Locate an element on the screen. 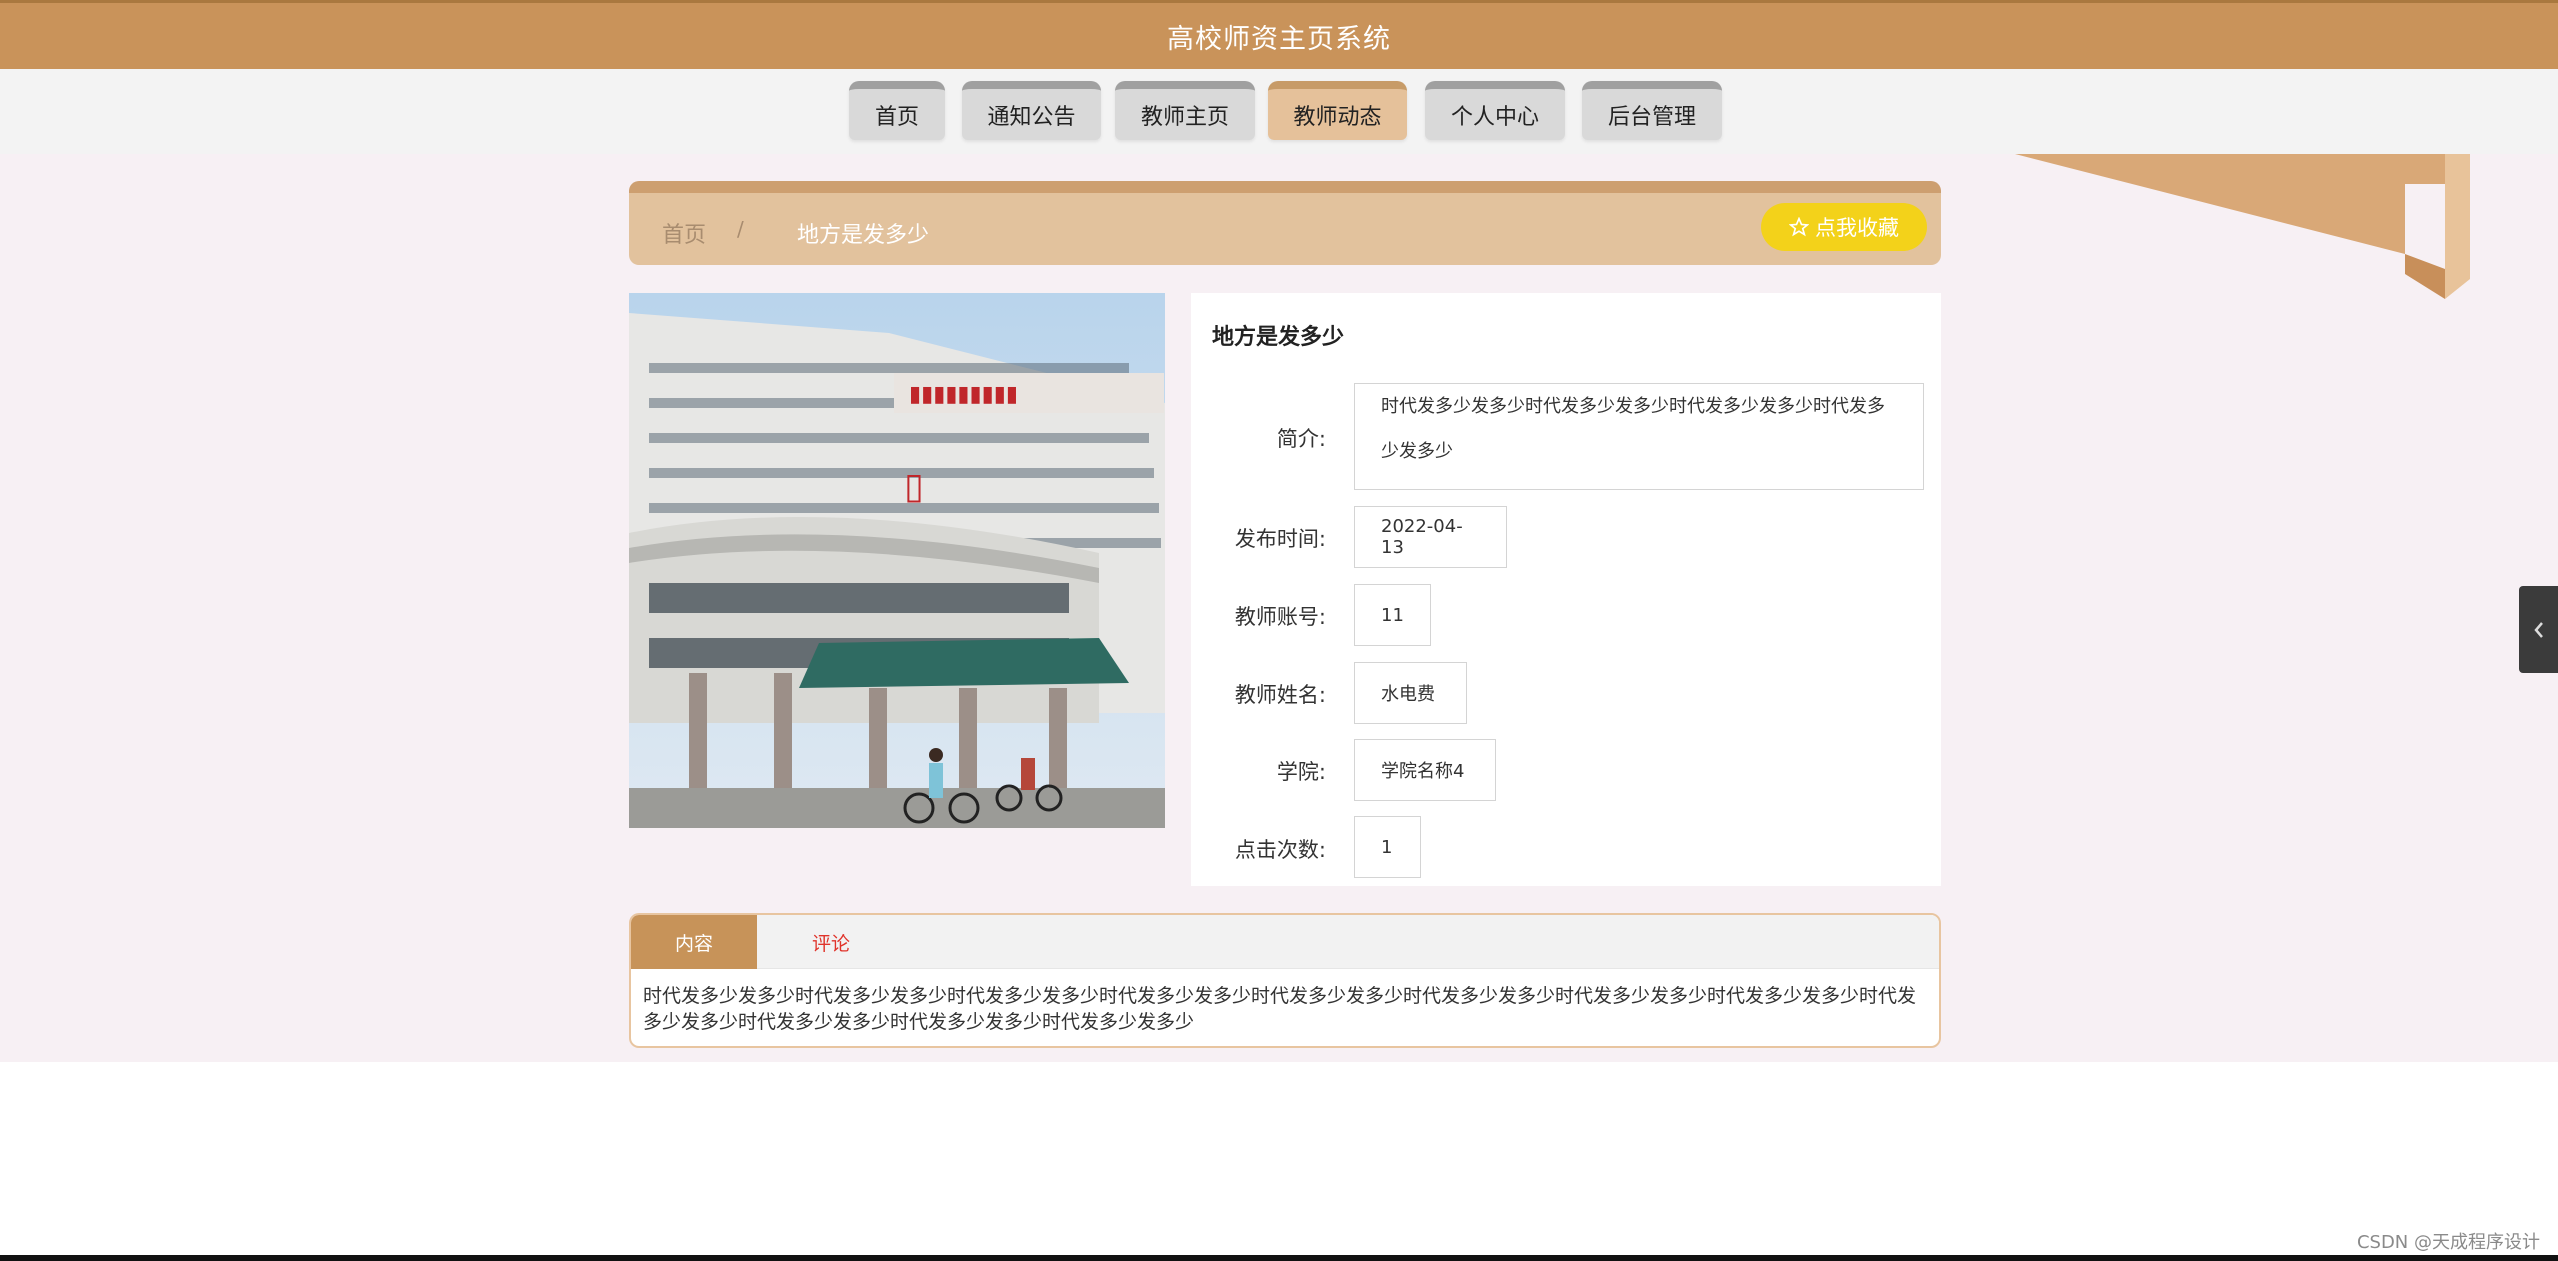 The width and height of the screenshot is (2558, 1261). bottom-border is located at coordinates (1279, 1258).